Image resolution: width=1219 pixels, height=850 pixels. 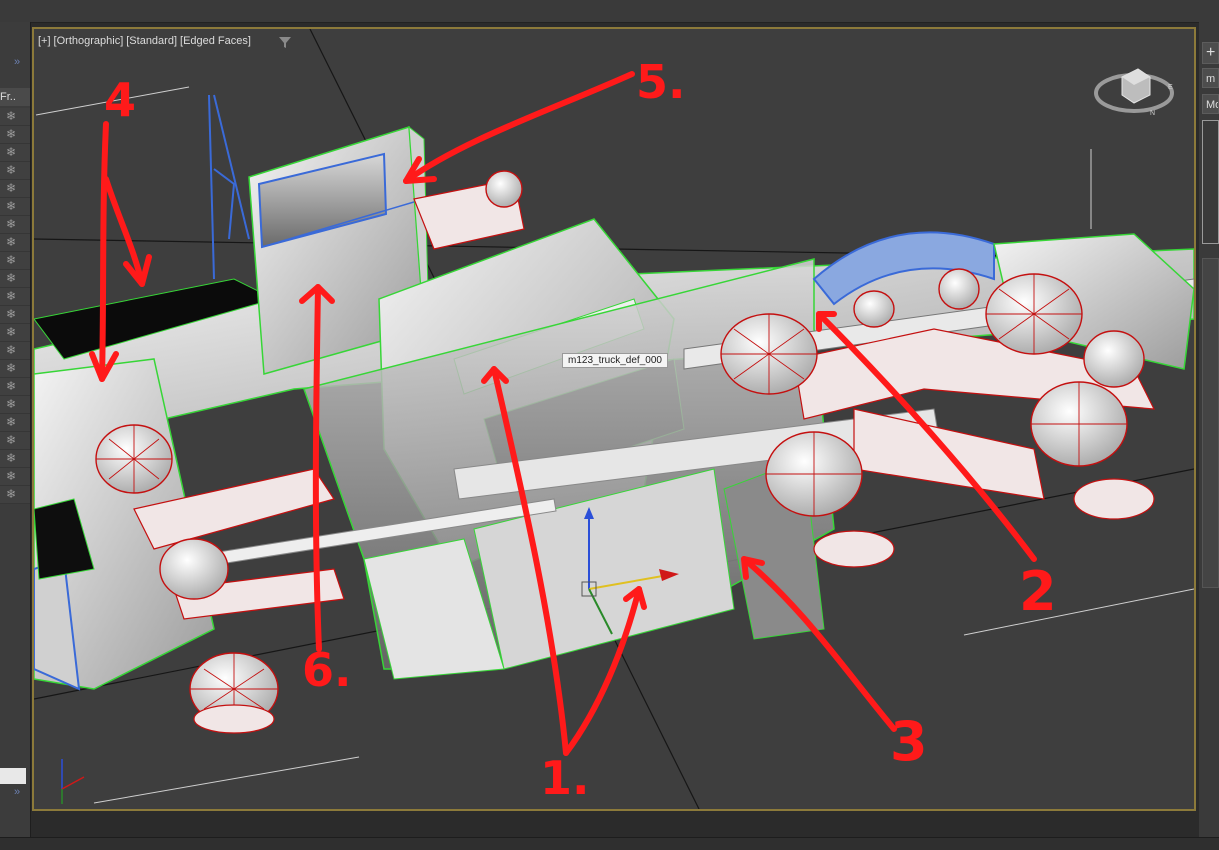 What do you see at coordinates (565, 778) in the screenshot?
I see `annotation-number: 1.` at bounding box center [565, 778].